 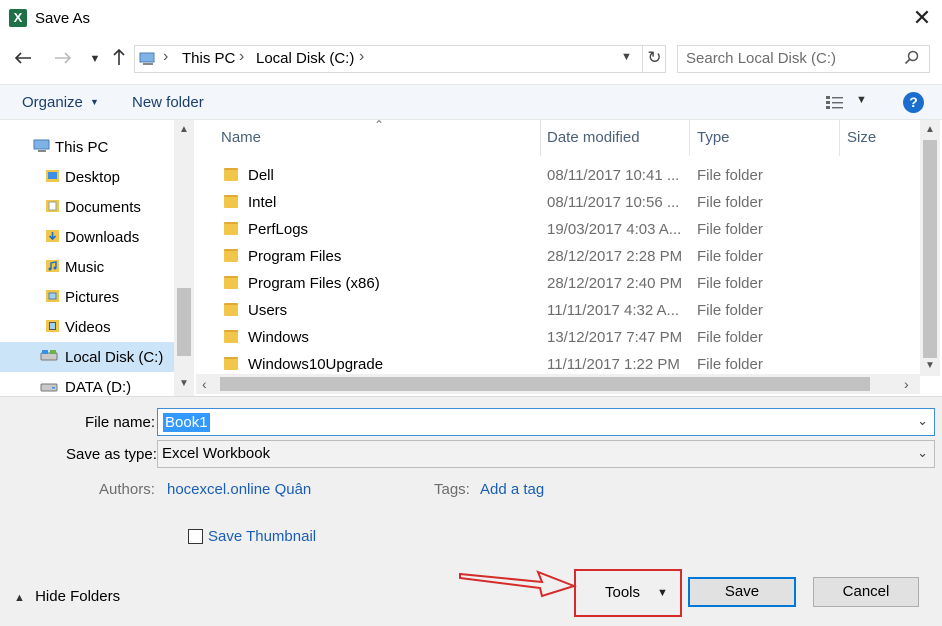 I want to click on address-bar: › This PC › Local Disk (C:) › ▼, so click(x=400, y=59).